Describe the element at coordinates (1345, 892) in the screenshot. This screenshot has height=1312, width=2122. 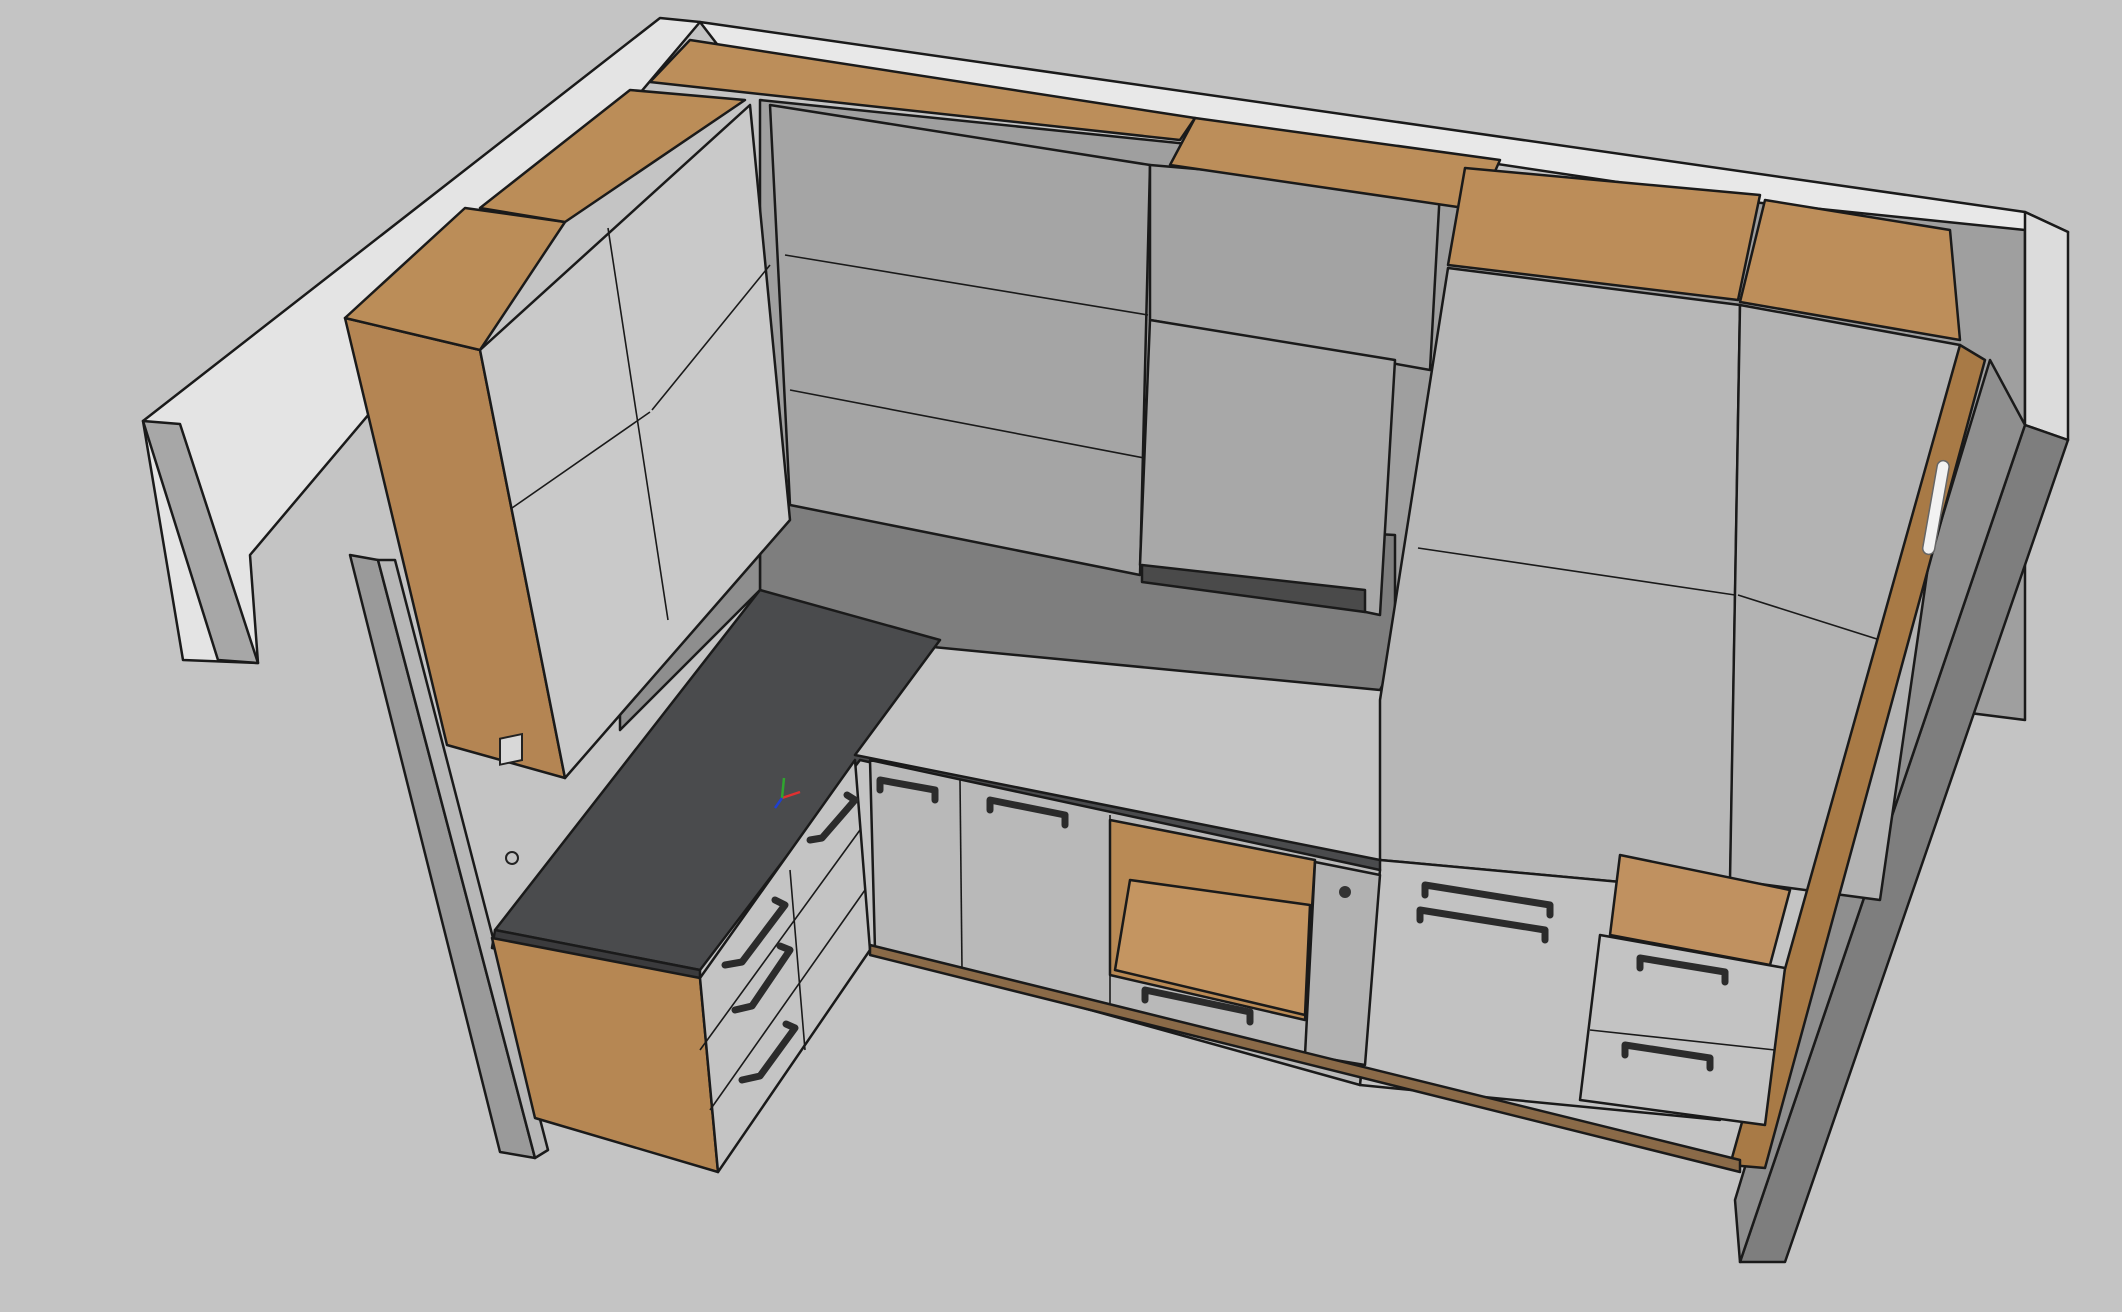
I see `socket-knob` at that location.